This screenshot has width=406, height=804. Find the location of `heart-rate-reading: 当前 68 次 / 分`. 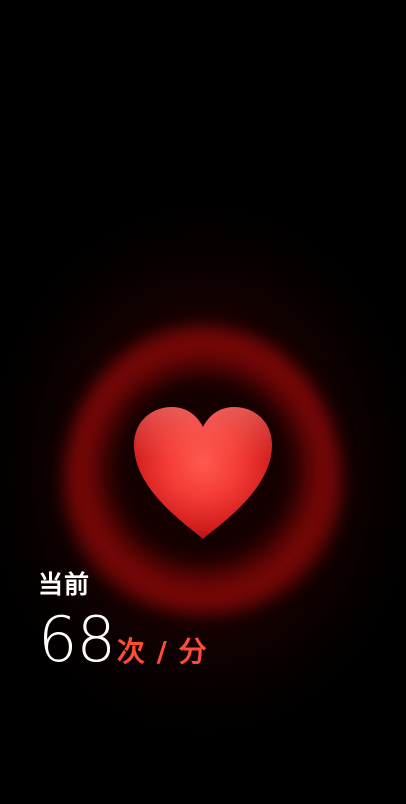

heart-rate-reading: 当前 68 次 / 分 is located at coordinates (123, 621).